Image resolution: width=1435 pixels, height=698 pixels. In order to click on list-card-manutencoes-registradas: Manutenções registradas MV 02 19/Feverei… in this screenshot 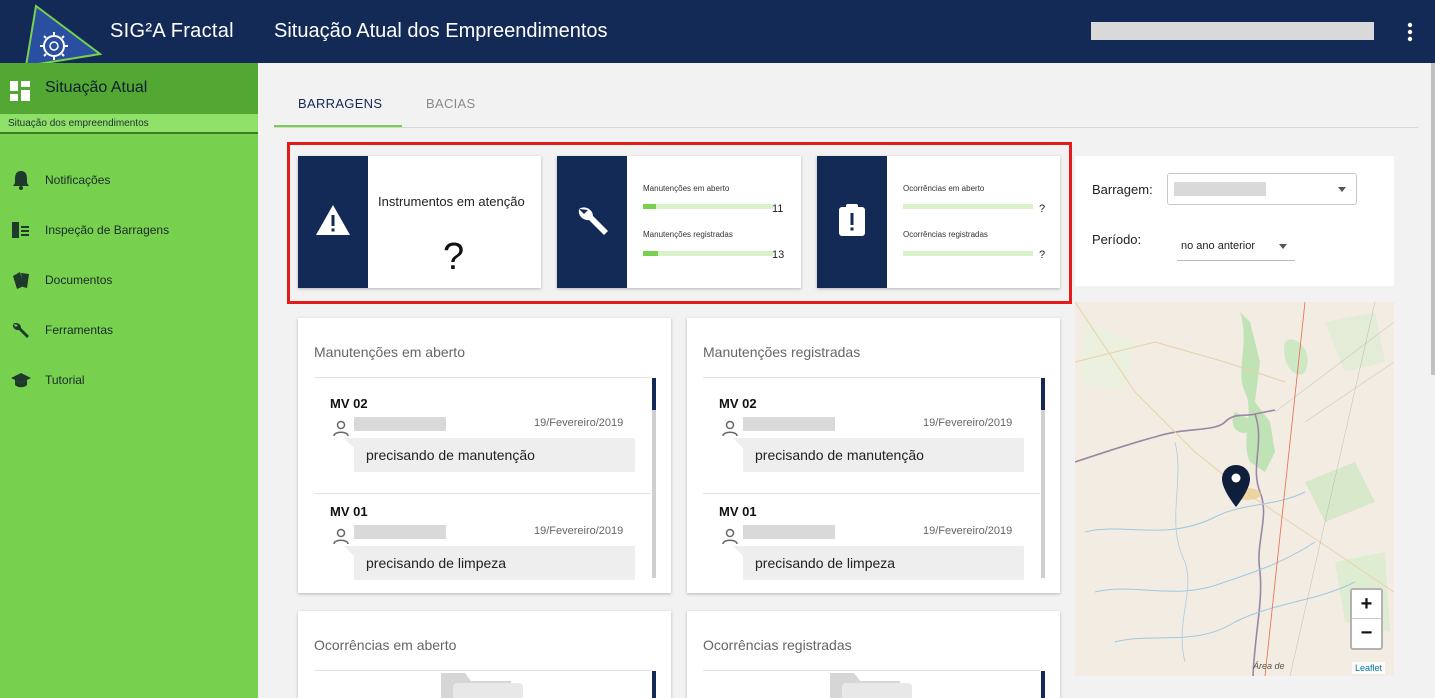, I will do `click(873, 455)`.